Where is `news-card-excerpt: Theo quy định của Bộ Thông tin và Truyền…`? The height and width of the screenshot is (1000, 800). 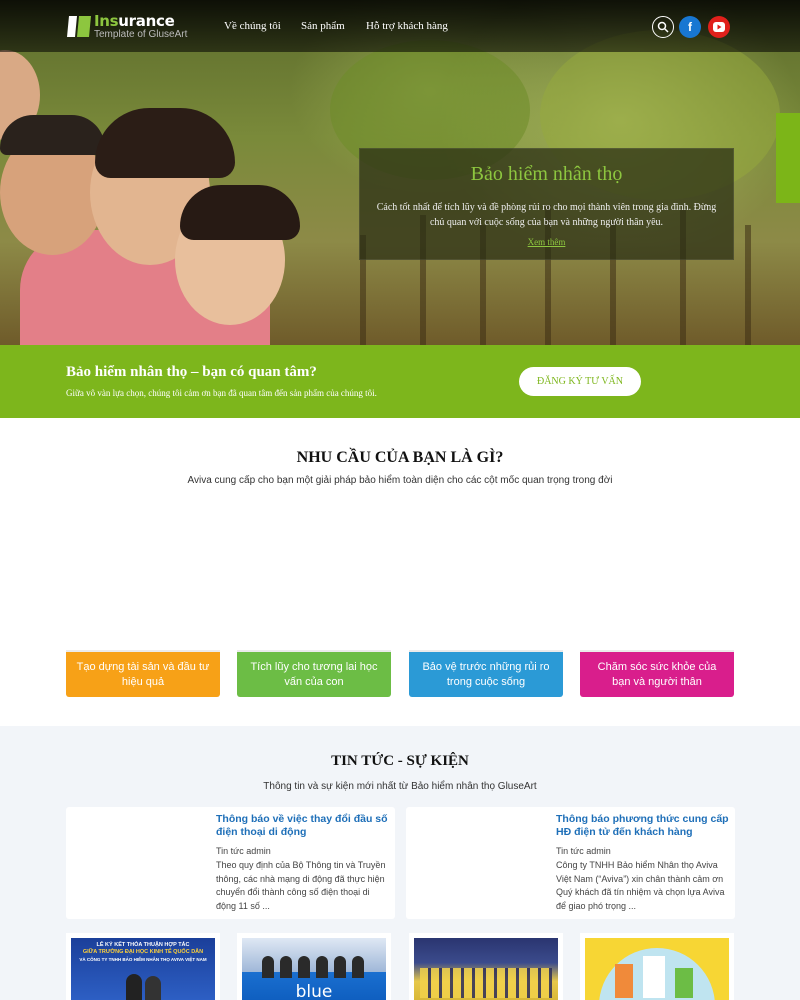
news-card-excerpt: Theo quy định của Bộ Thông tin và Truyền… is located at coordinates (301, 885).